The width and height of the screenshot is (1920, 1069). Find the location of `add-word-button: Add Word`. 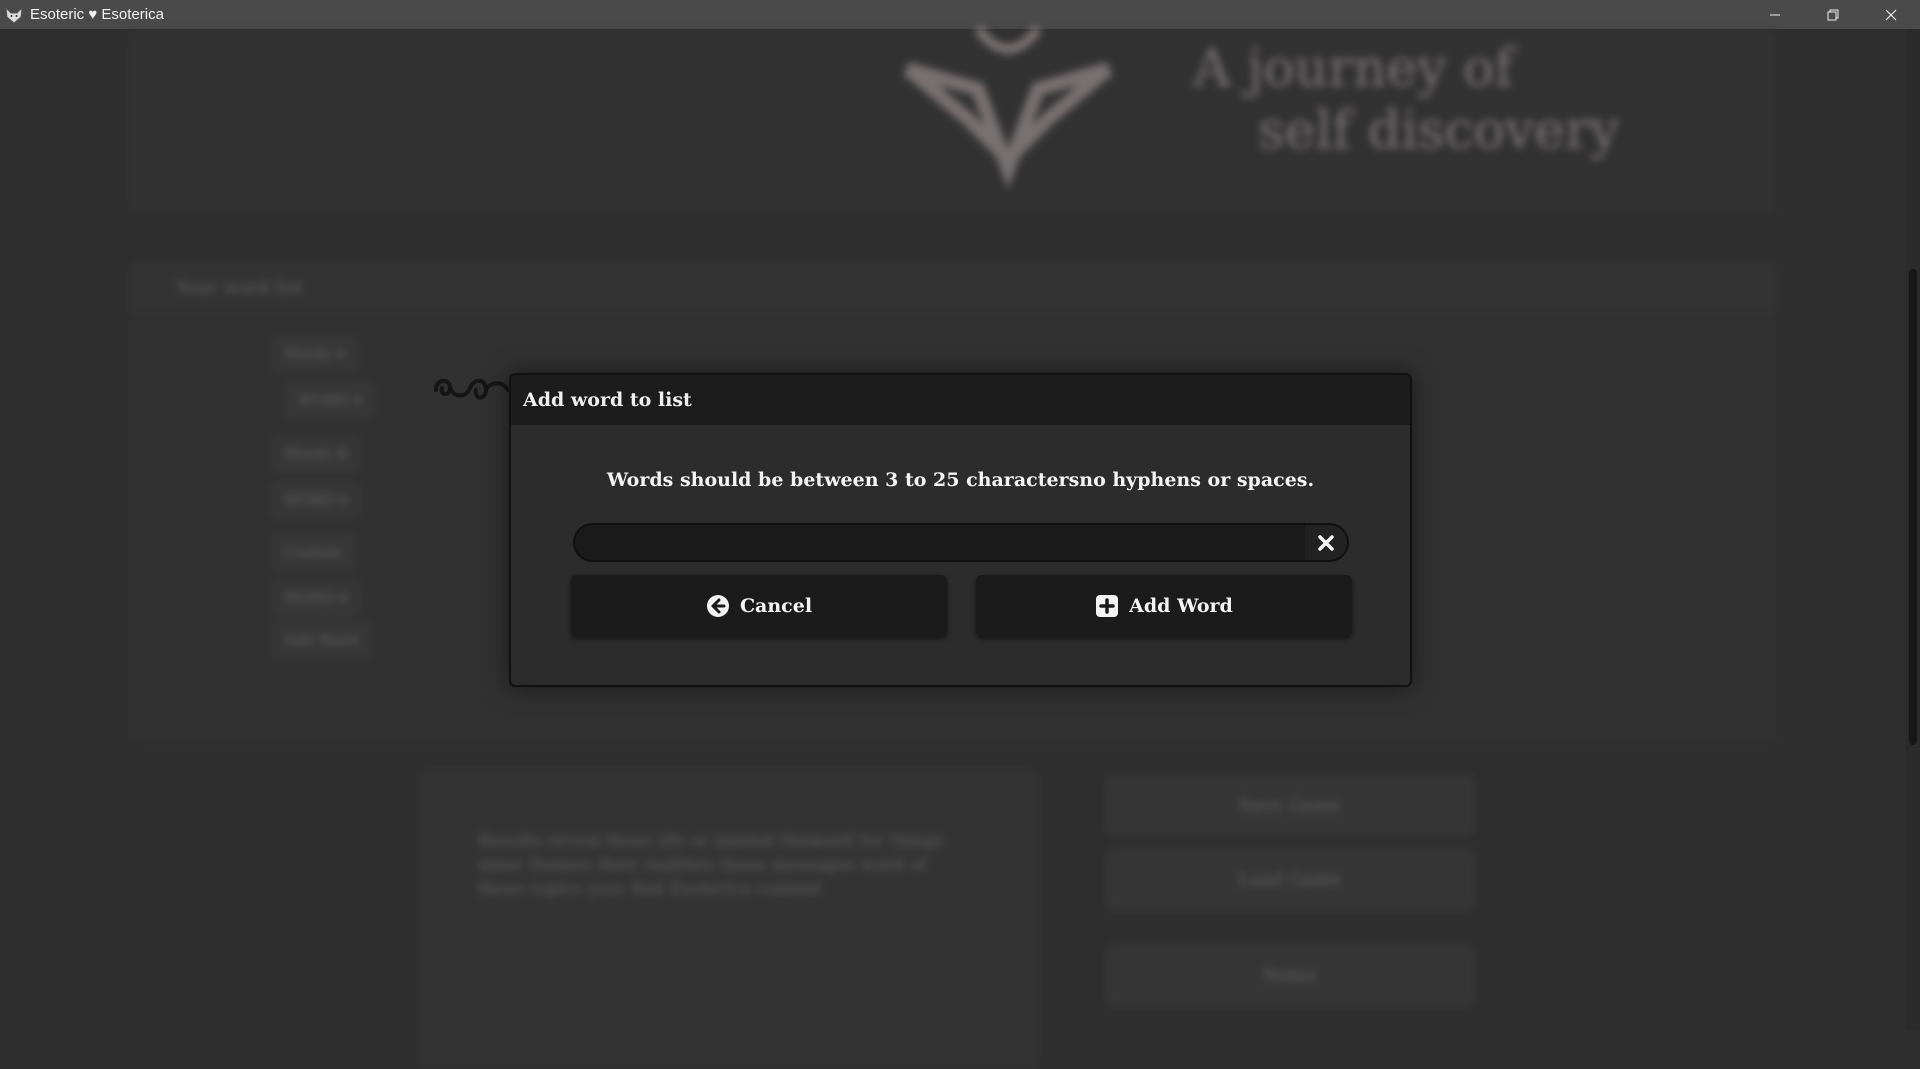

add-word-button: Add Word is located at coordinates (1164, 606).